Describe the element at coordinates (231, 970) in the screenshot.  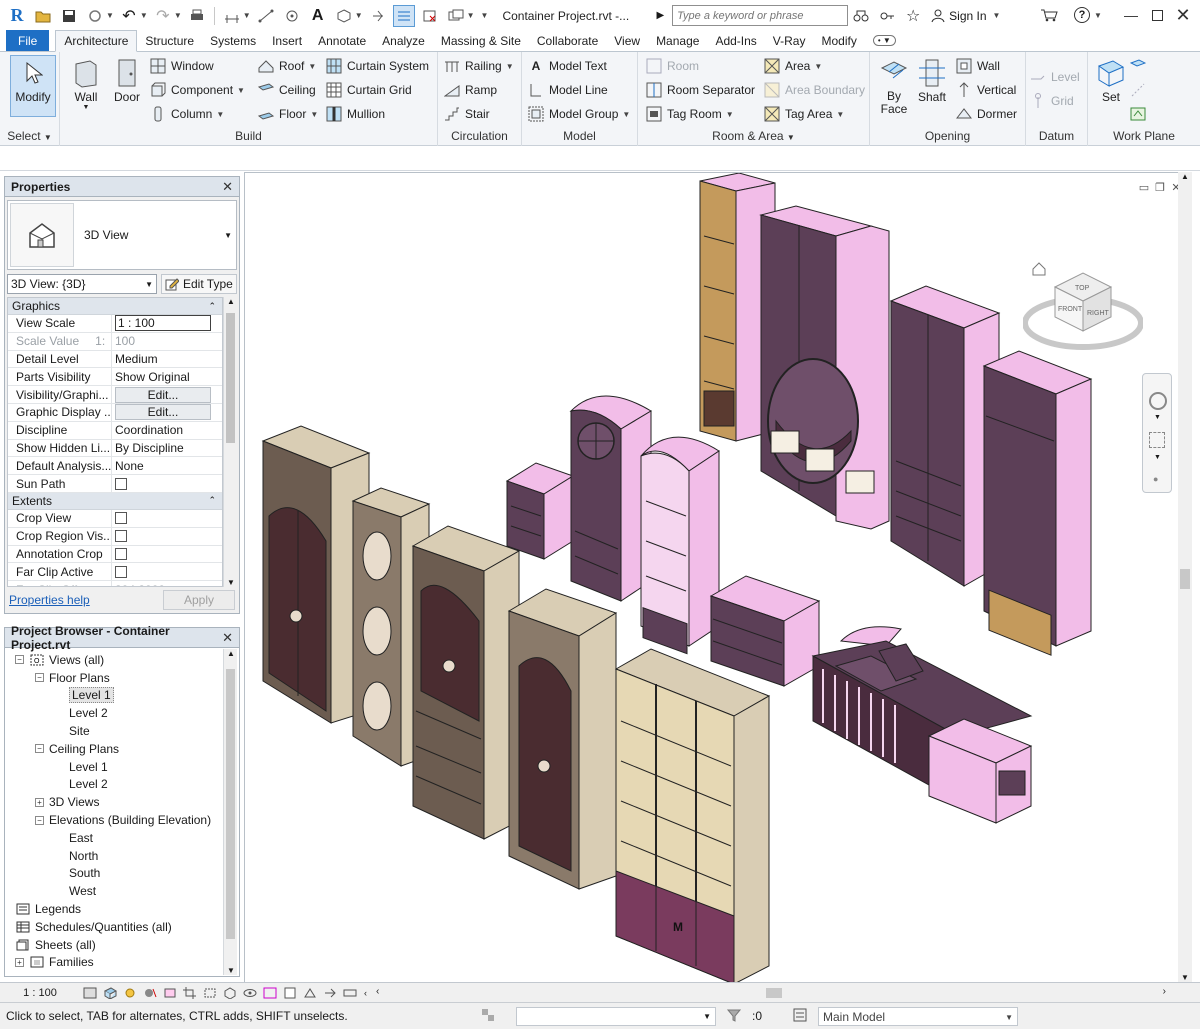
I see `browser-scroll-down-icon: ▼` at that location.